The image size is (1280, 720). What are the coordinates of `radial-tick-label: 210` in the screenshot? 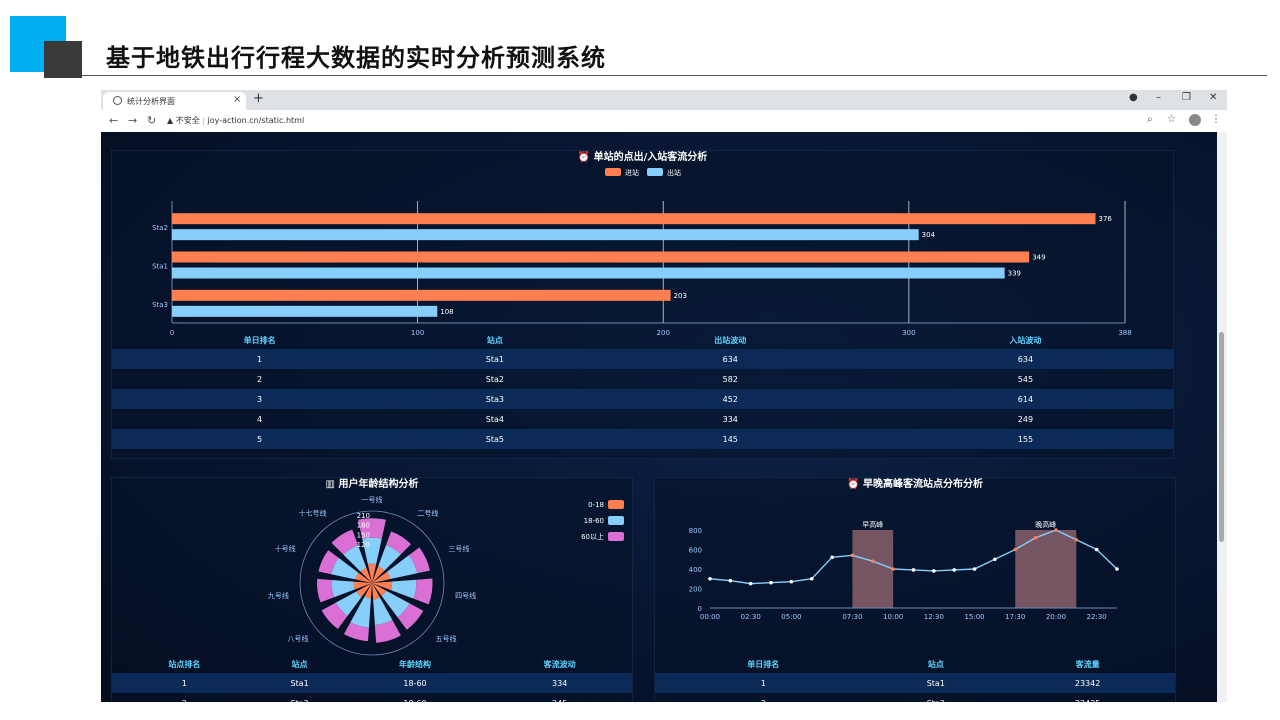 It's located at (363, 516).